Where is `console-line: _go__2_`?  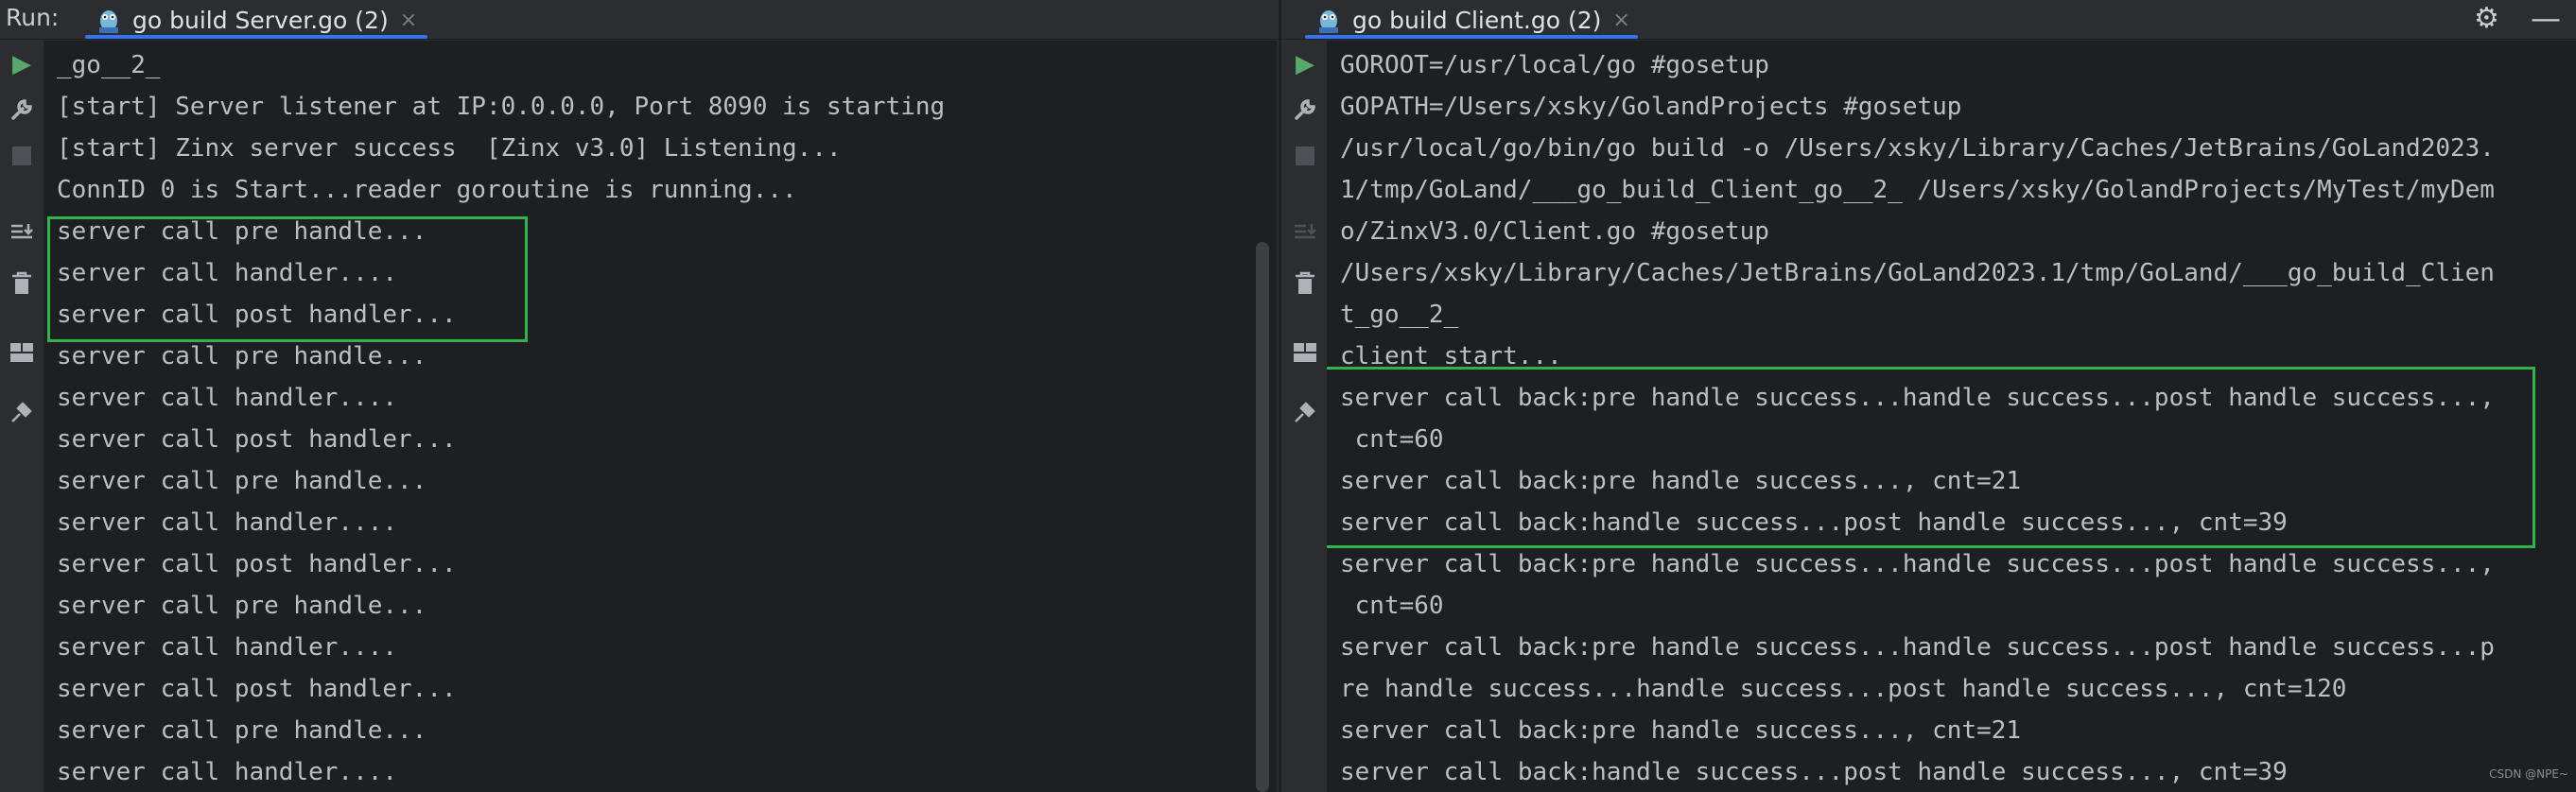
console-line: _go__2_ is located at coordinates (109, 65).